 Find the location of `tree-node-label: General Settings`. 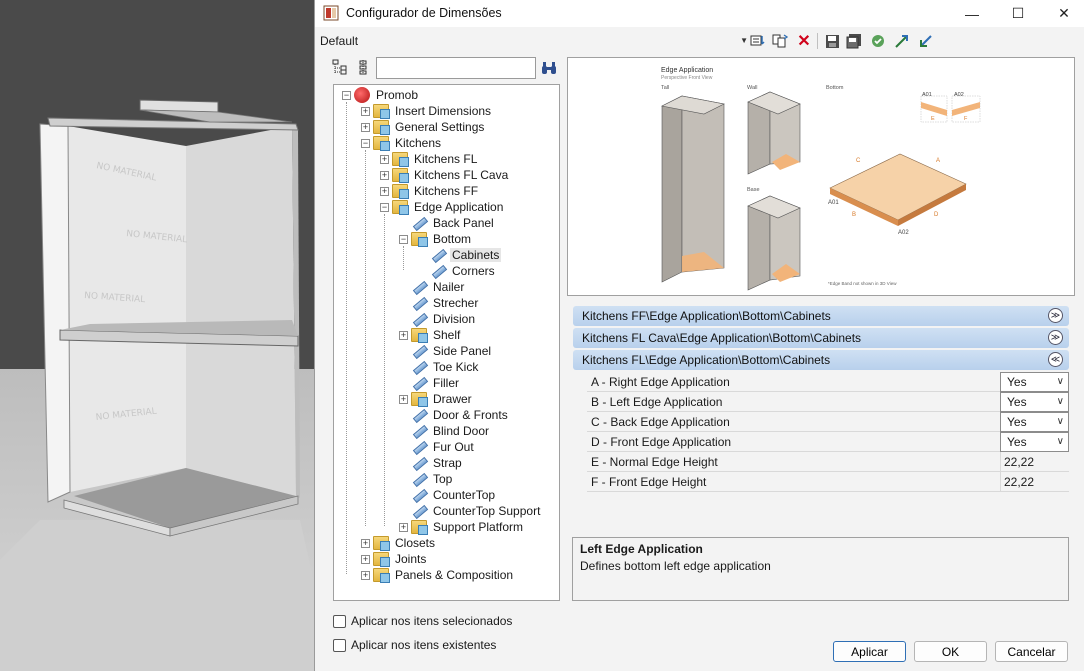

tree-node-label: General Settings is located at coordinates (440, 127).